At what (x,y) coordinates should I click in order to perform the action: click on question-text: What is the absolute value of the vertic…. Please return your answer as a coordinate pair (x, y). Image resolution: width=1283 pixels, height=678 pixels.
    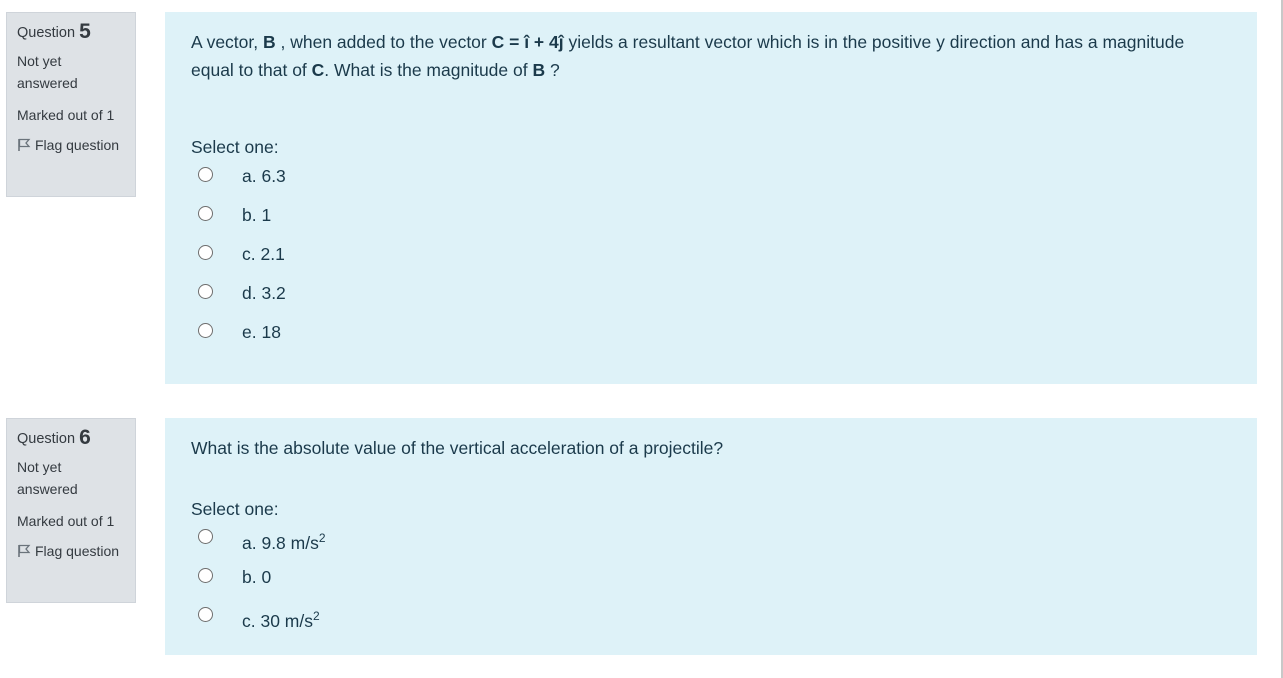
    Looking at the image, I should click on (457, 448).